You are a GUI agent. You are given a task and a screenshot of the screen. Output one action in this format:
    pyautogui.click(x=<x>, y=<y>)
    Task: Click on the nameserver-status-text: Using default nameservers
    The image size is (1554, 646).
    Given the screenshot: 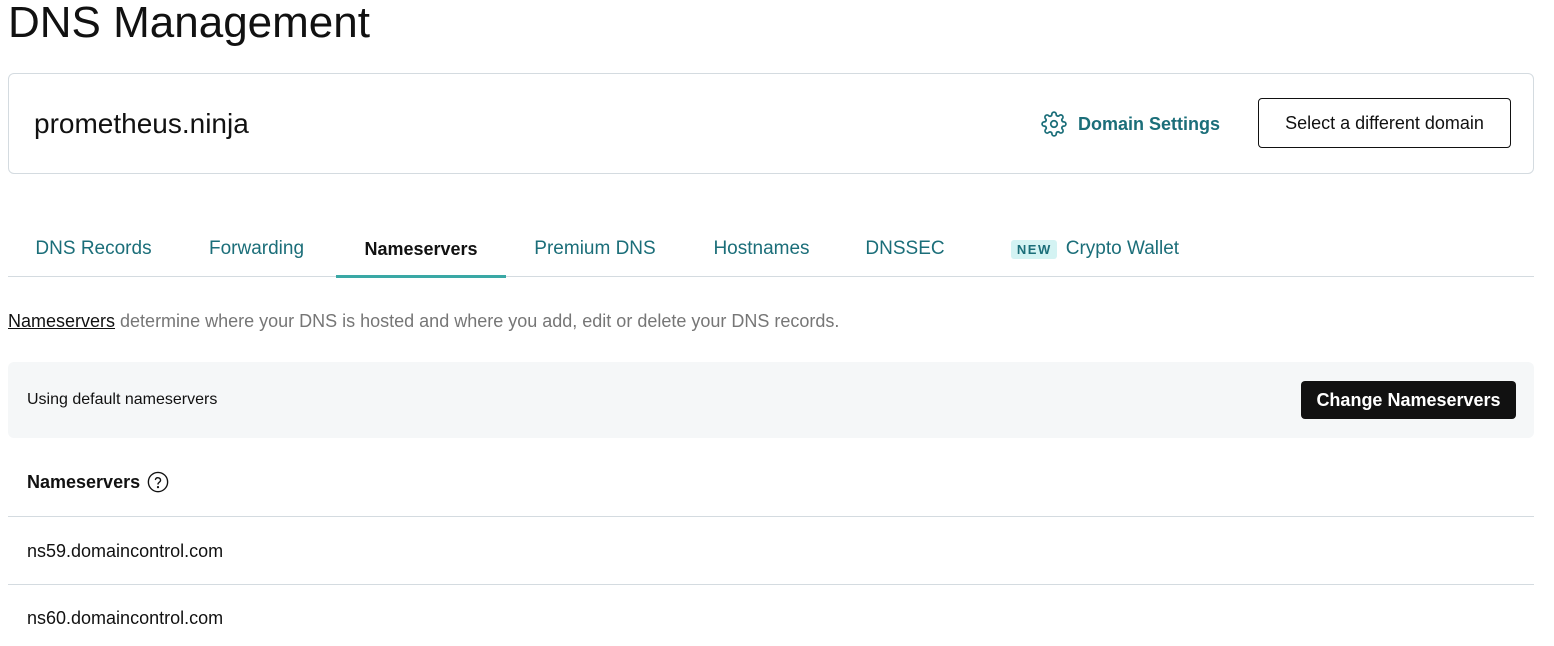 What is the action you would take?
    pyautogui.click(x=122, y=399)
    